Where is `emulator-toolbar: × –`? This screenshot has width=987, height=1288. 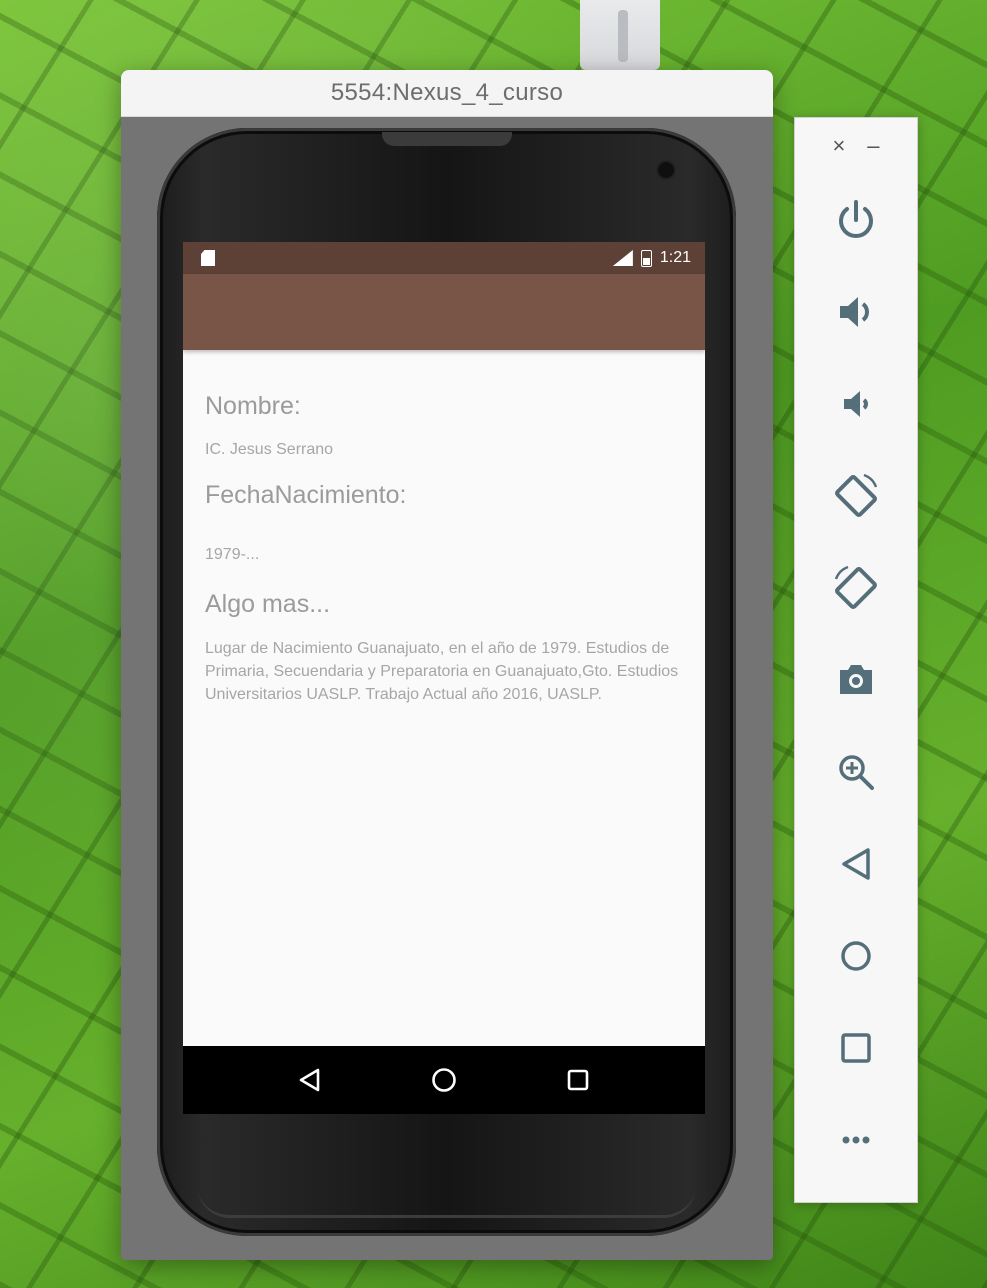 emulator-toolbar: × – is located at coordinates (856, 660).